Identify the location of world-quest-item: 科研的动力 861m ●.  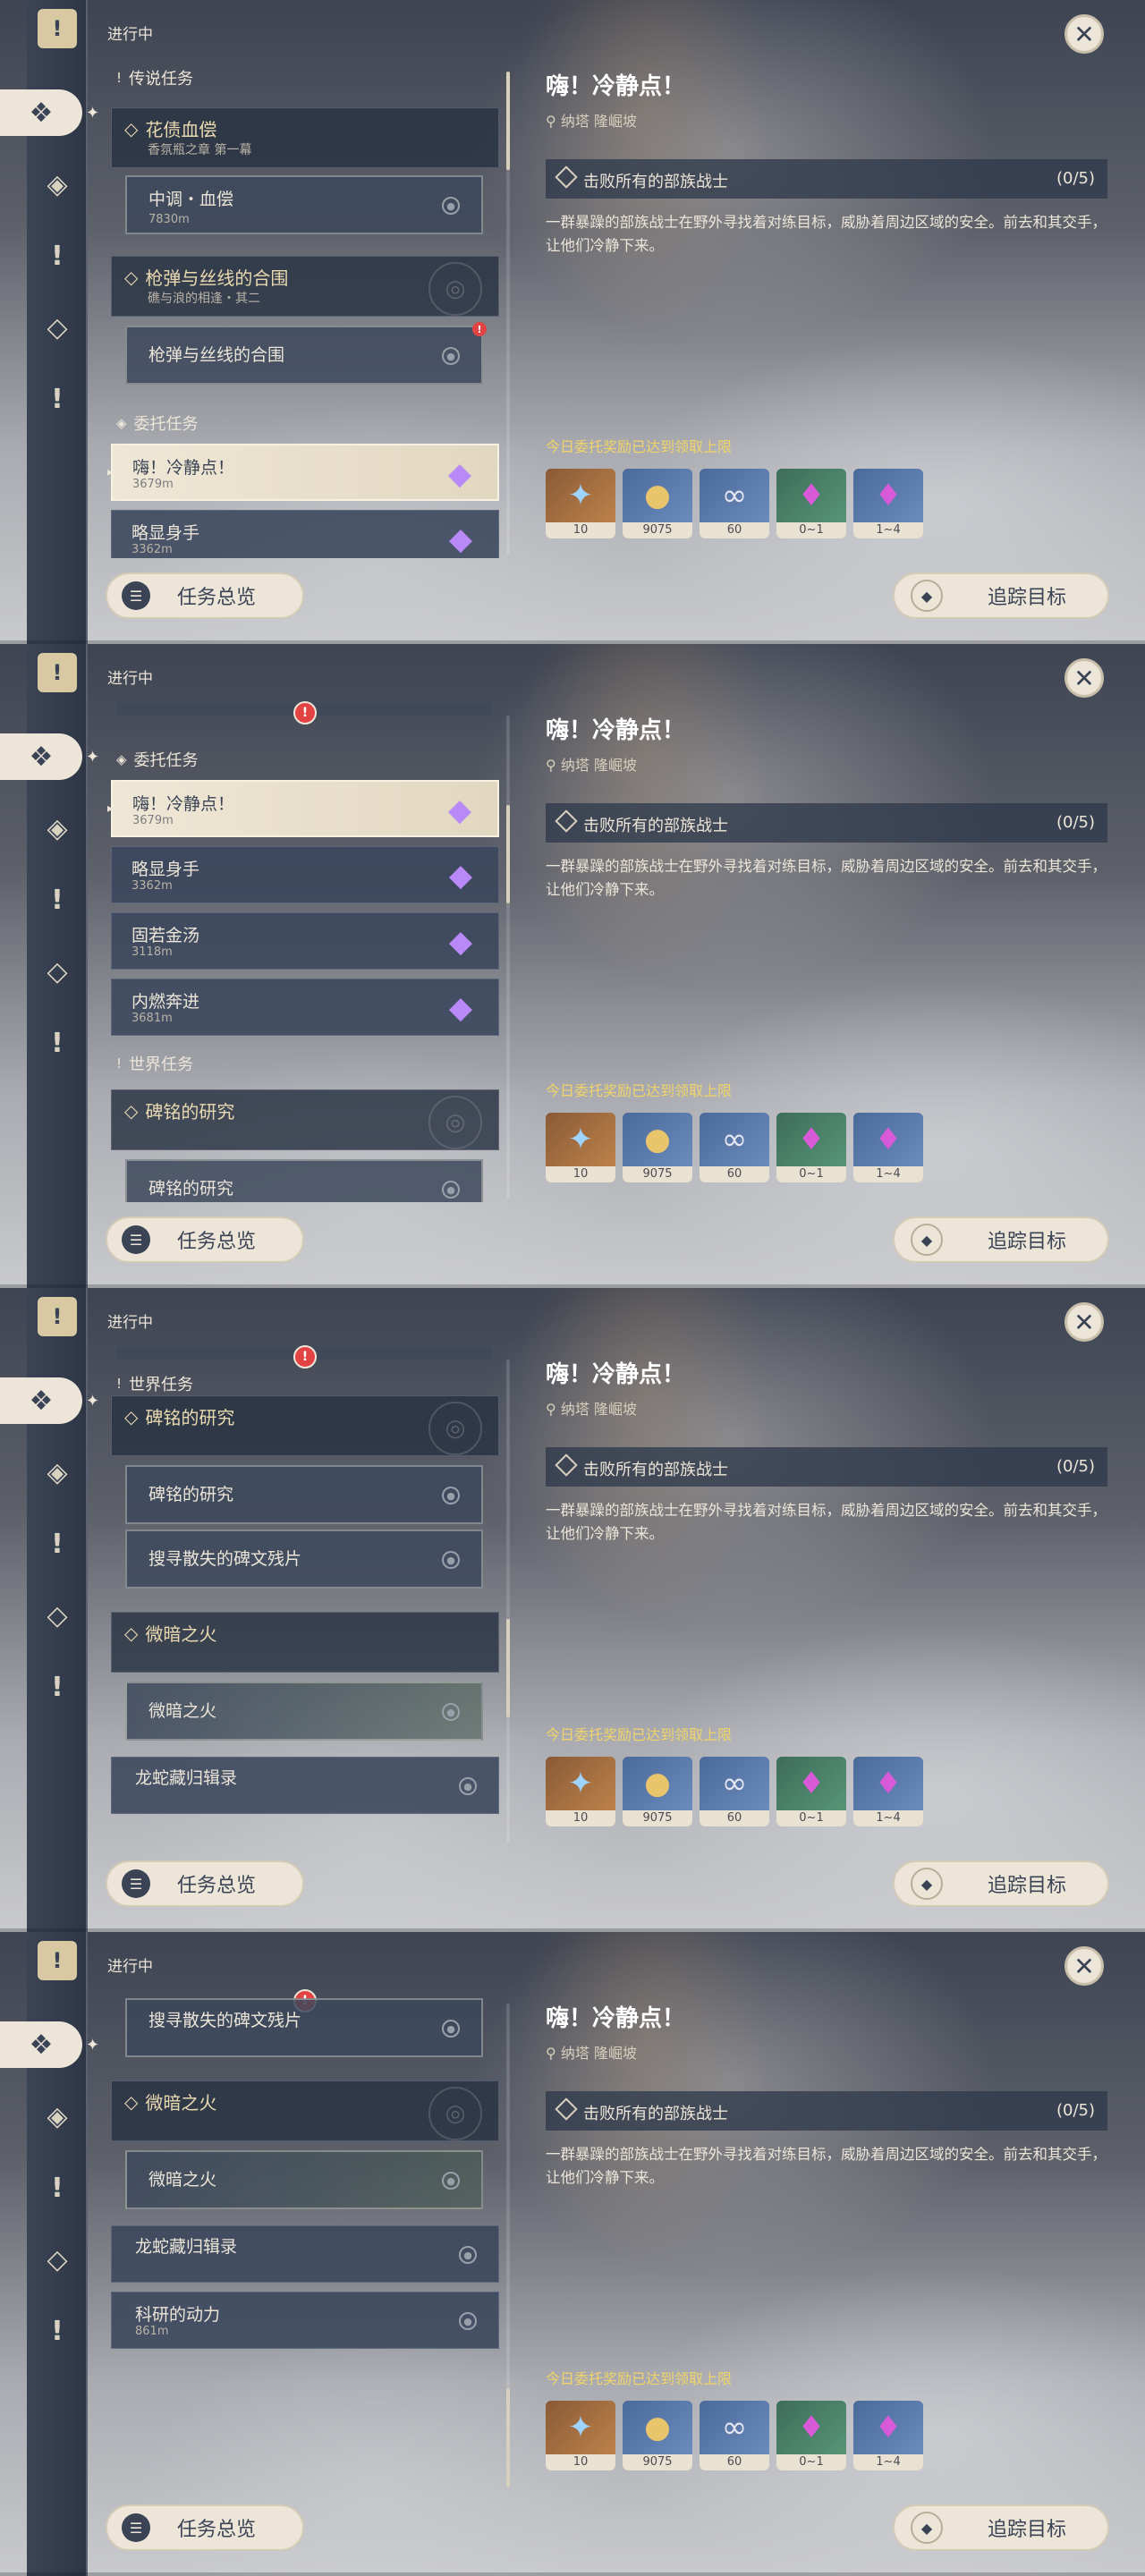
(305, 2320).